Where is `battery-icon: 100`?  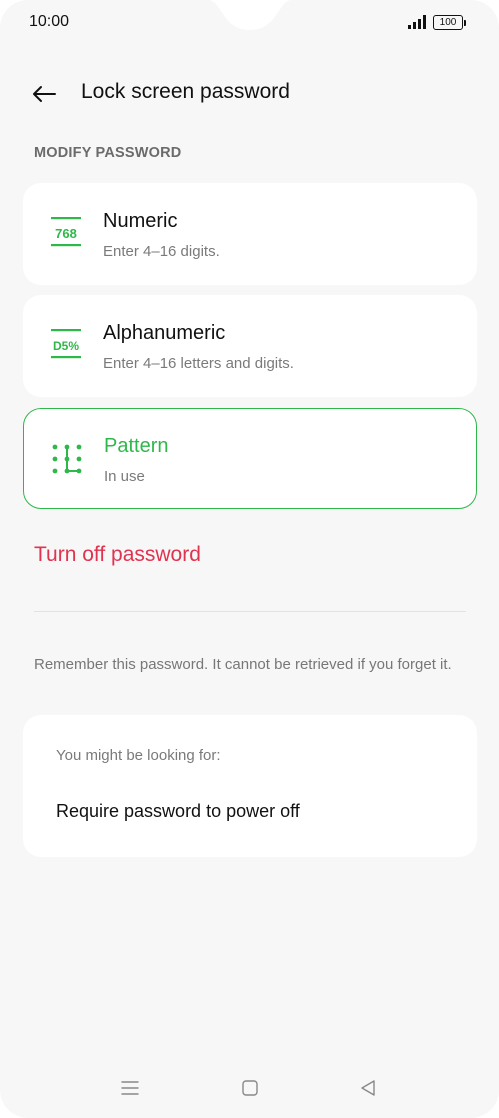
battery-icon: 100 is located at coordinates (449, 22).